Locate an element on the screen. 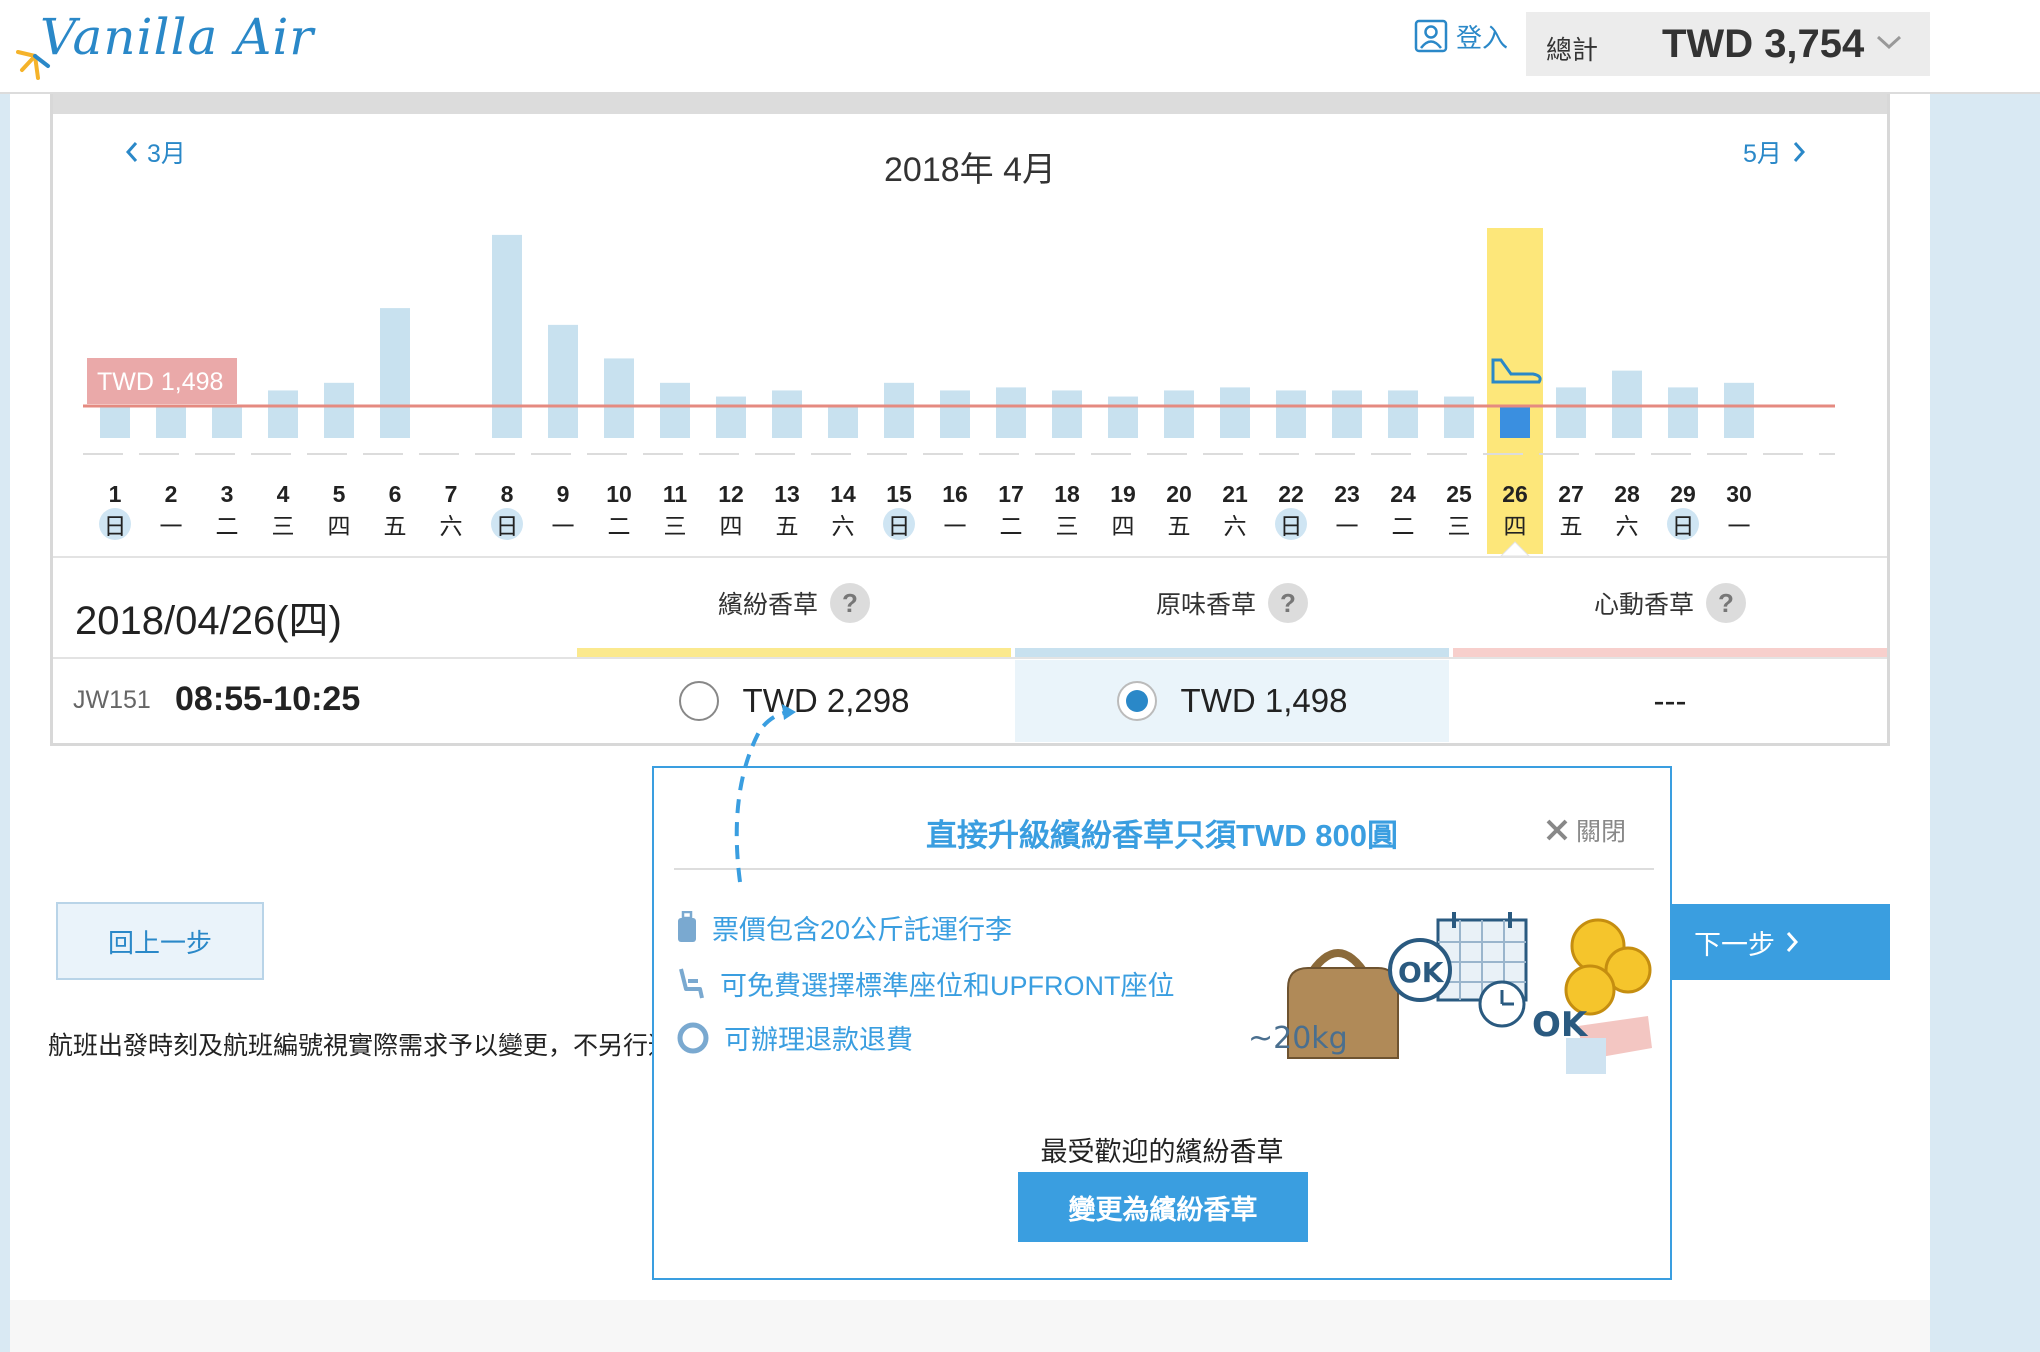 The image size is (2040, 1352). tier-name: 繽紛香草 is located at coordinates (767, 605).